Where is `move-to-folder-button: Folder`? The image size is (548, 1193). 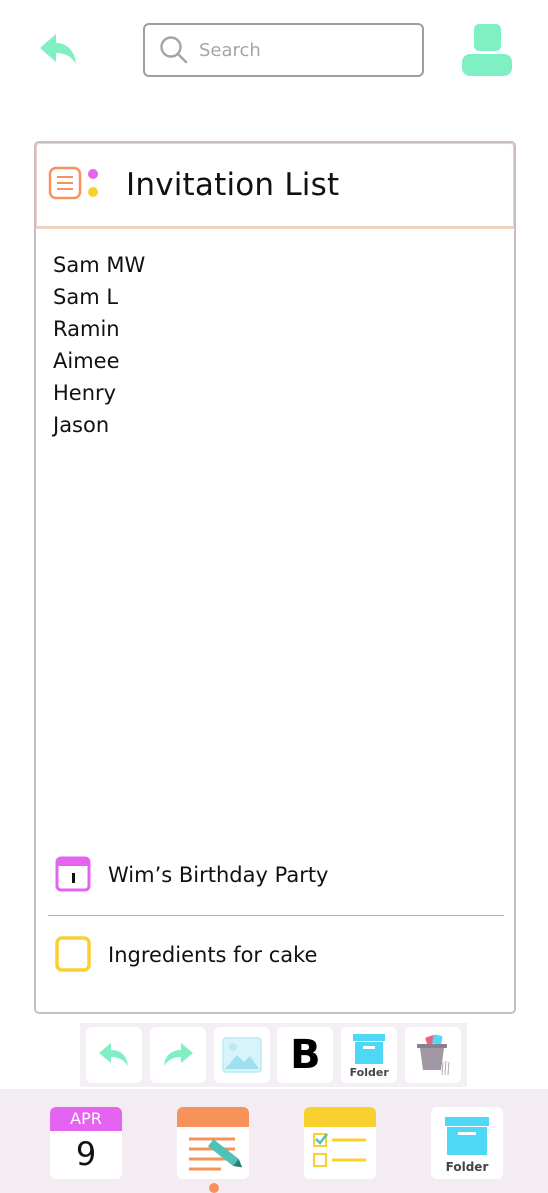 move-to-folder-button: Folder is located at coordinates (369, 1055).